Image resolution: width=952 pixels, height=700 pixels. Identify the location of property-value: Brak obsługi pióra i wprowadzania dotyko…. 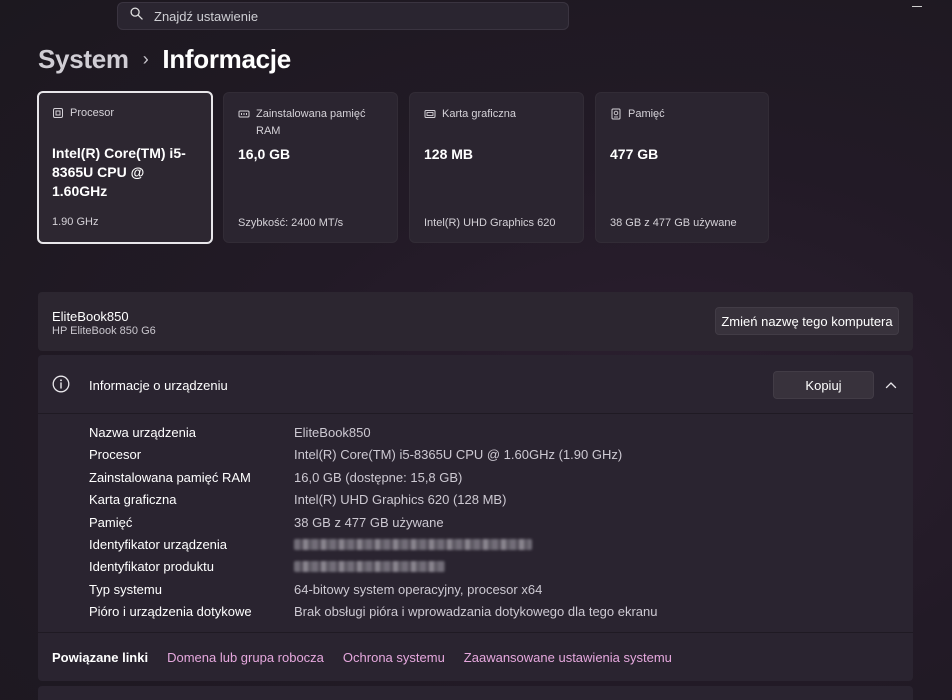
(476, 612).